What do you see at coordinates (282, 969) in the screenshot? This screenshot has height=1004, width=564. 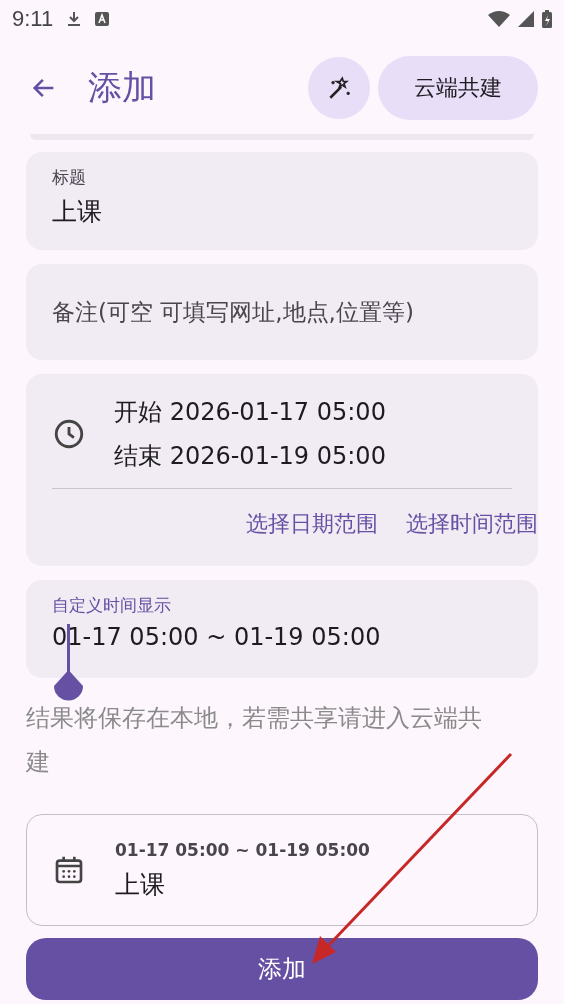 I see `add-button: 添加` at bounding box center [282, 969].